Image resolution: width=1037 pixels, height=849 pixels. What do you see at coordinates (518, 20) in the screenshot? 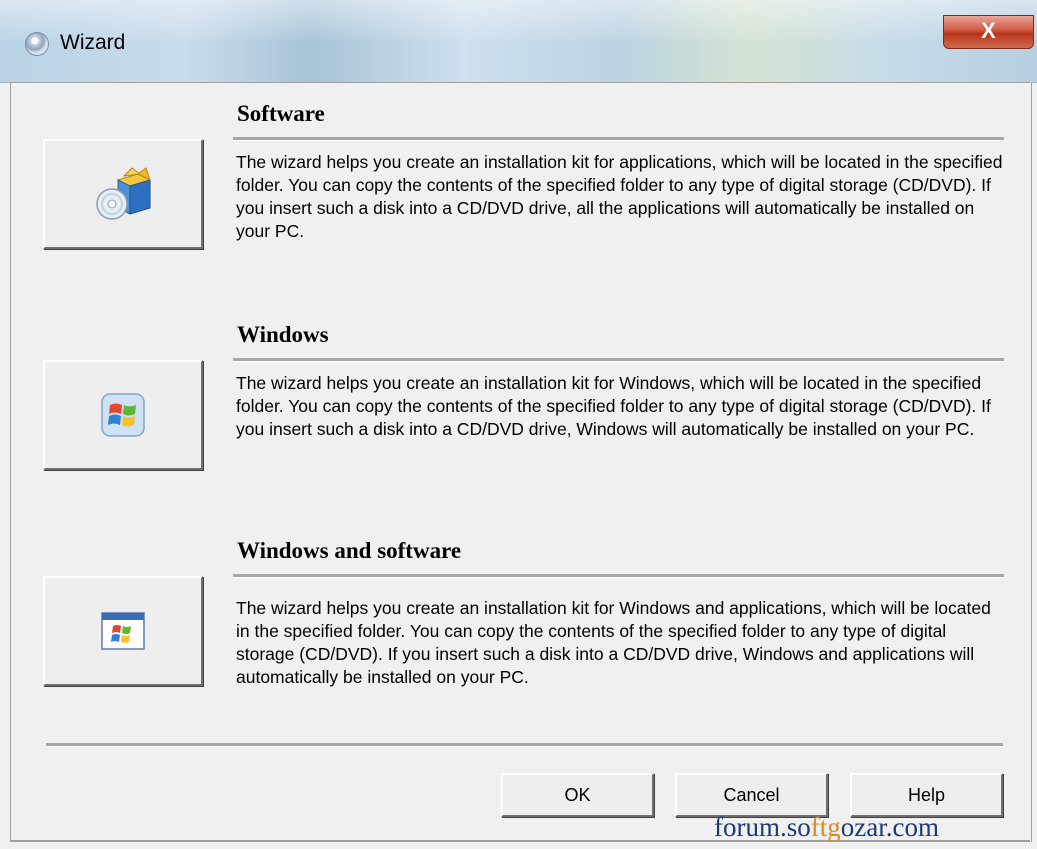
I see `title-bar-gloss` at bounding box center [518, 20].